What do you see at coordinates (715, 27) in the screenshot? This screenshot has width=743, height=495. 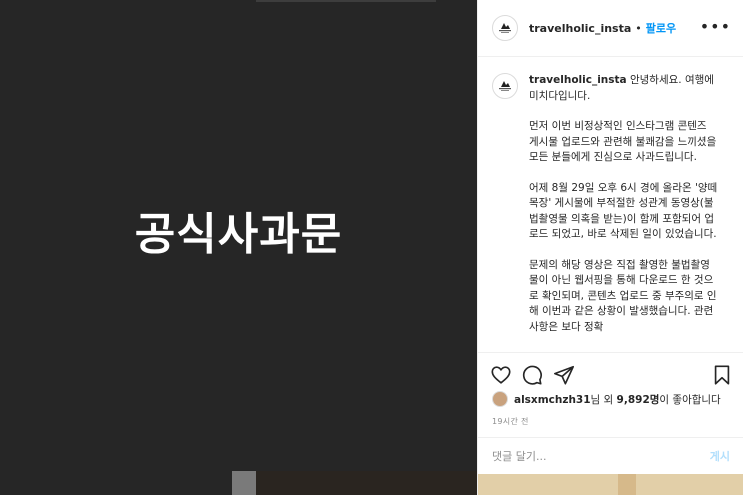 I see `more-options-icon: •••` at bounding box center [715, 27].